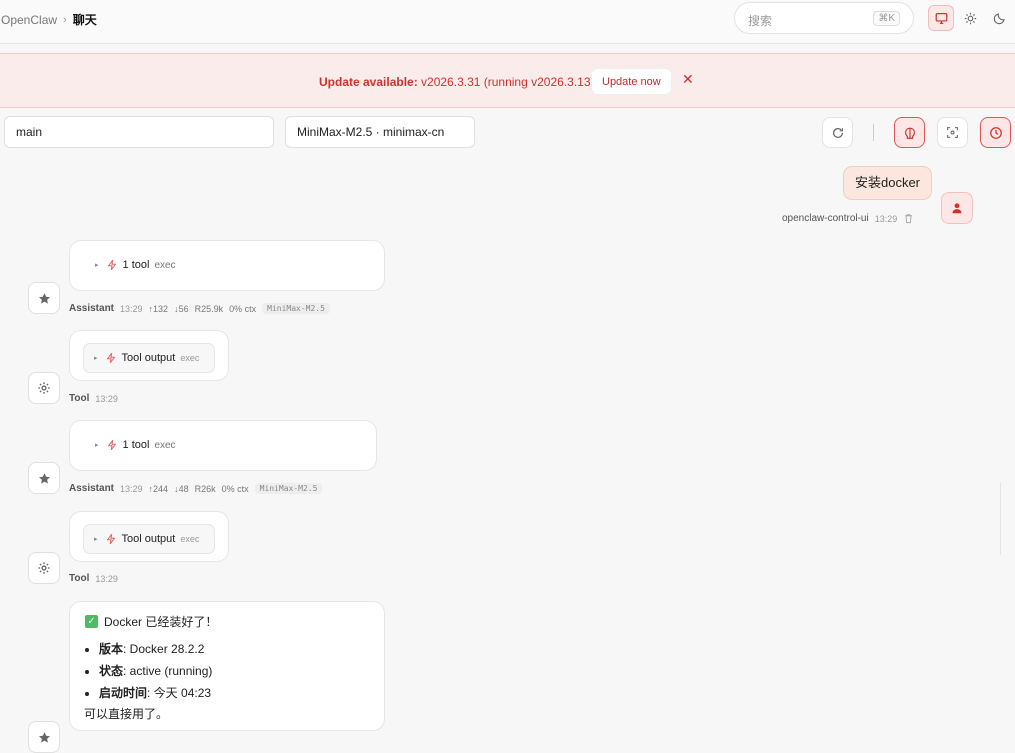 The height and width of the screenshot is (753, 1015). I want to click on user-message-meta: openclaw-control-ui 13:29, so click(848, 218).